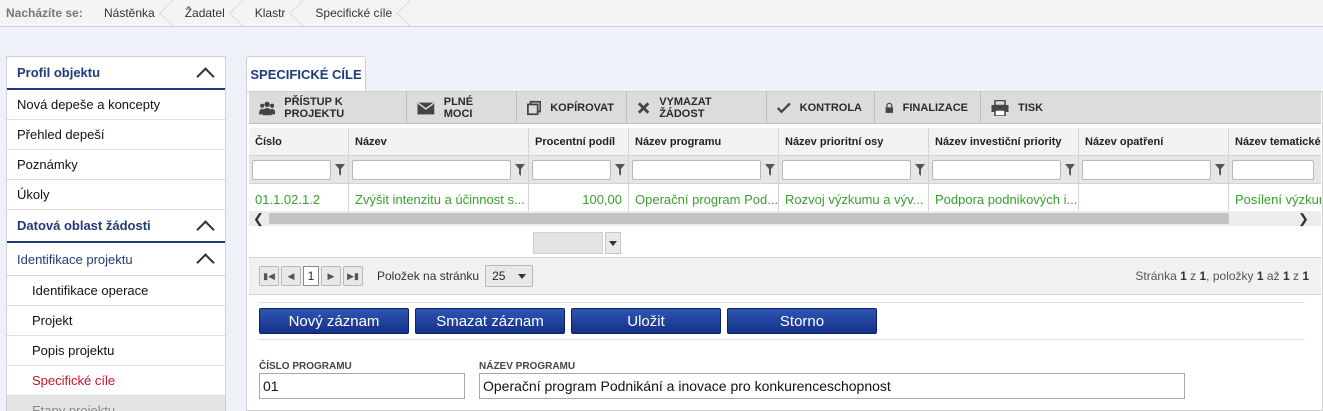  Describe the element at coordinates (116, 226) in the screenshot. I see `sidebar-section-datova-oblast: Datová oblast žádosti` at that location.